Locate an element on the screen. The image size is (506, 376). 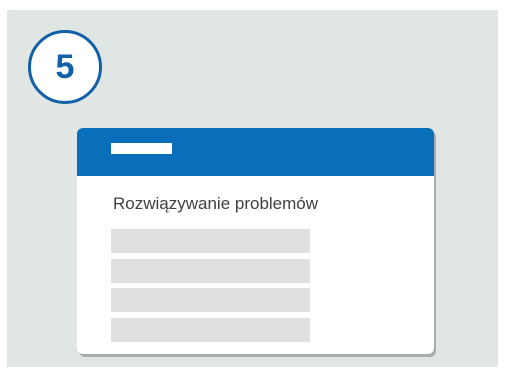
title-bar-placeholder is located at coordinates (141, 148).